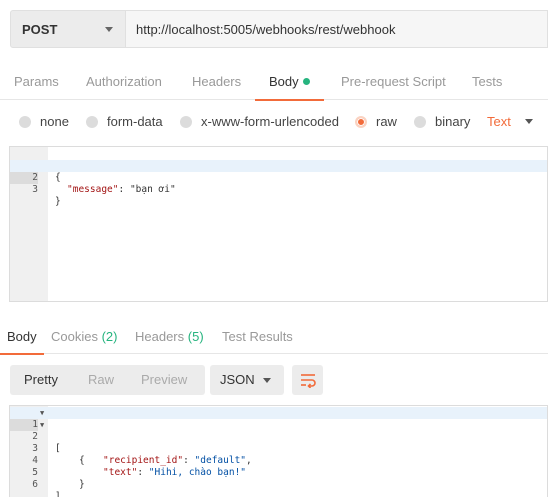 The image size is (548, 497). I want to click on code-text: "message": "bạn ơi", so click(121, 190).